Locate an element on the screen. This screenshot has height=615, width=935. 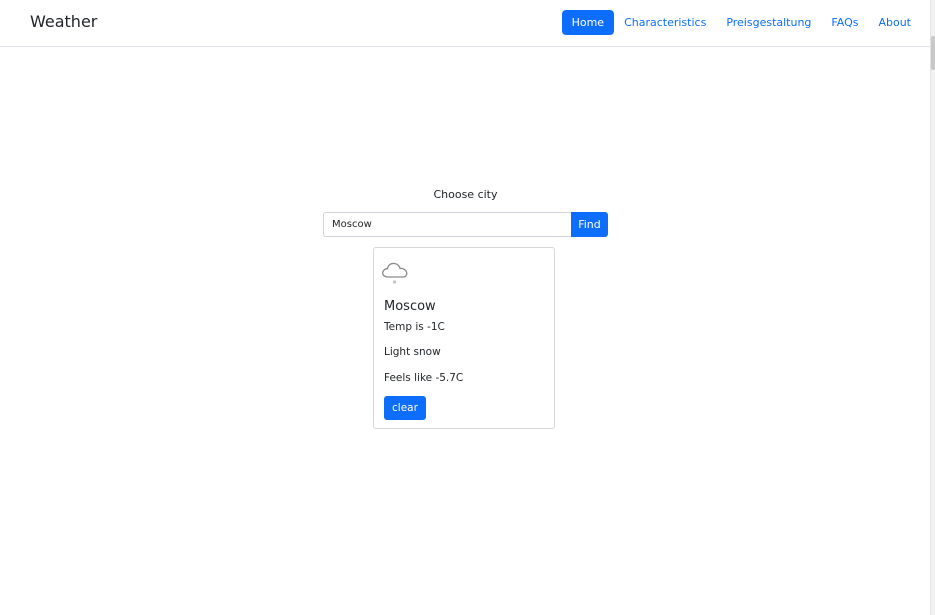
nav-item-about: About is located at coordinates (894, 22).